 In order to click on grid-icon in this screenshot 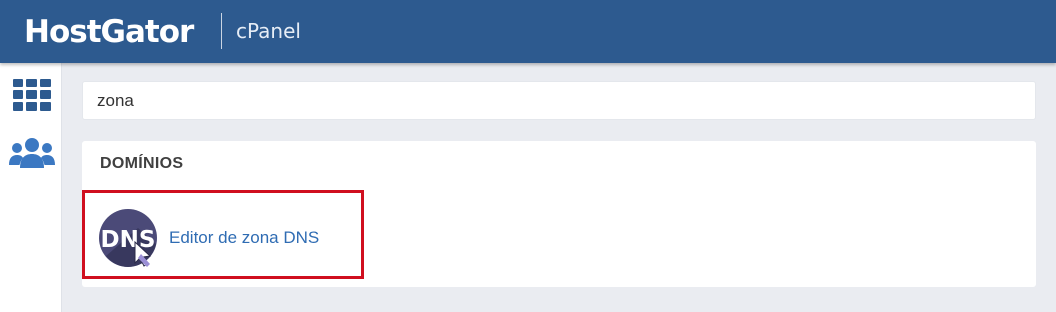, I will do `click(32, 95)`.